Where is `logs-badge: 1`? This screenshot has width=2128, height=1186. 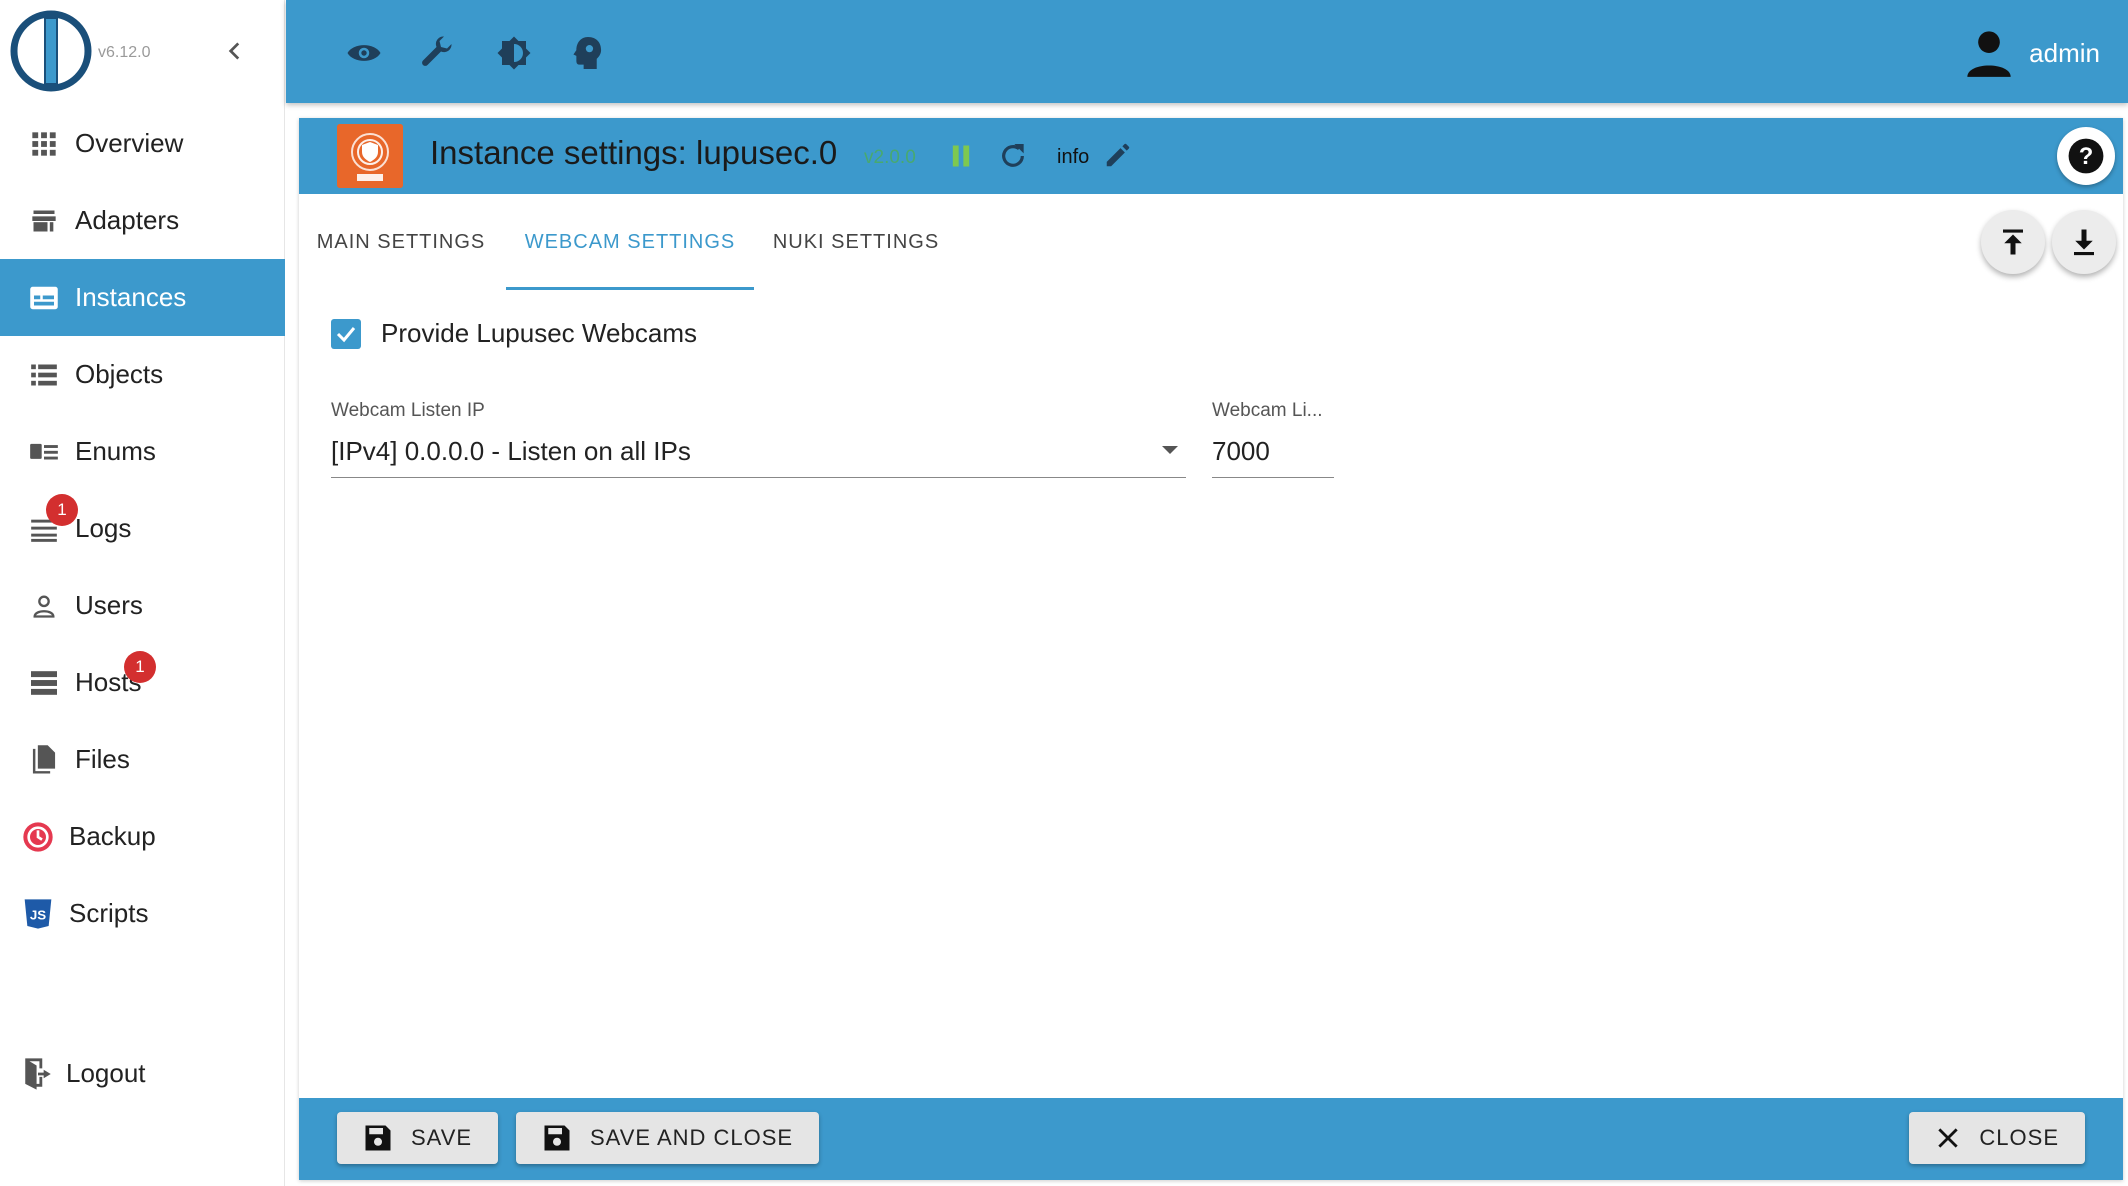
logs-badge: 1 is located at coordinates (62, 510).